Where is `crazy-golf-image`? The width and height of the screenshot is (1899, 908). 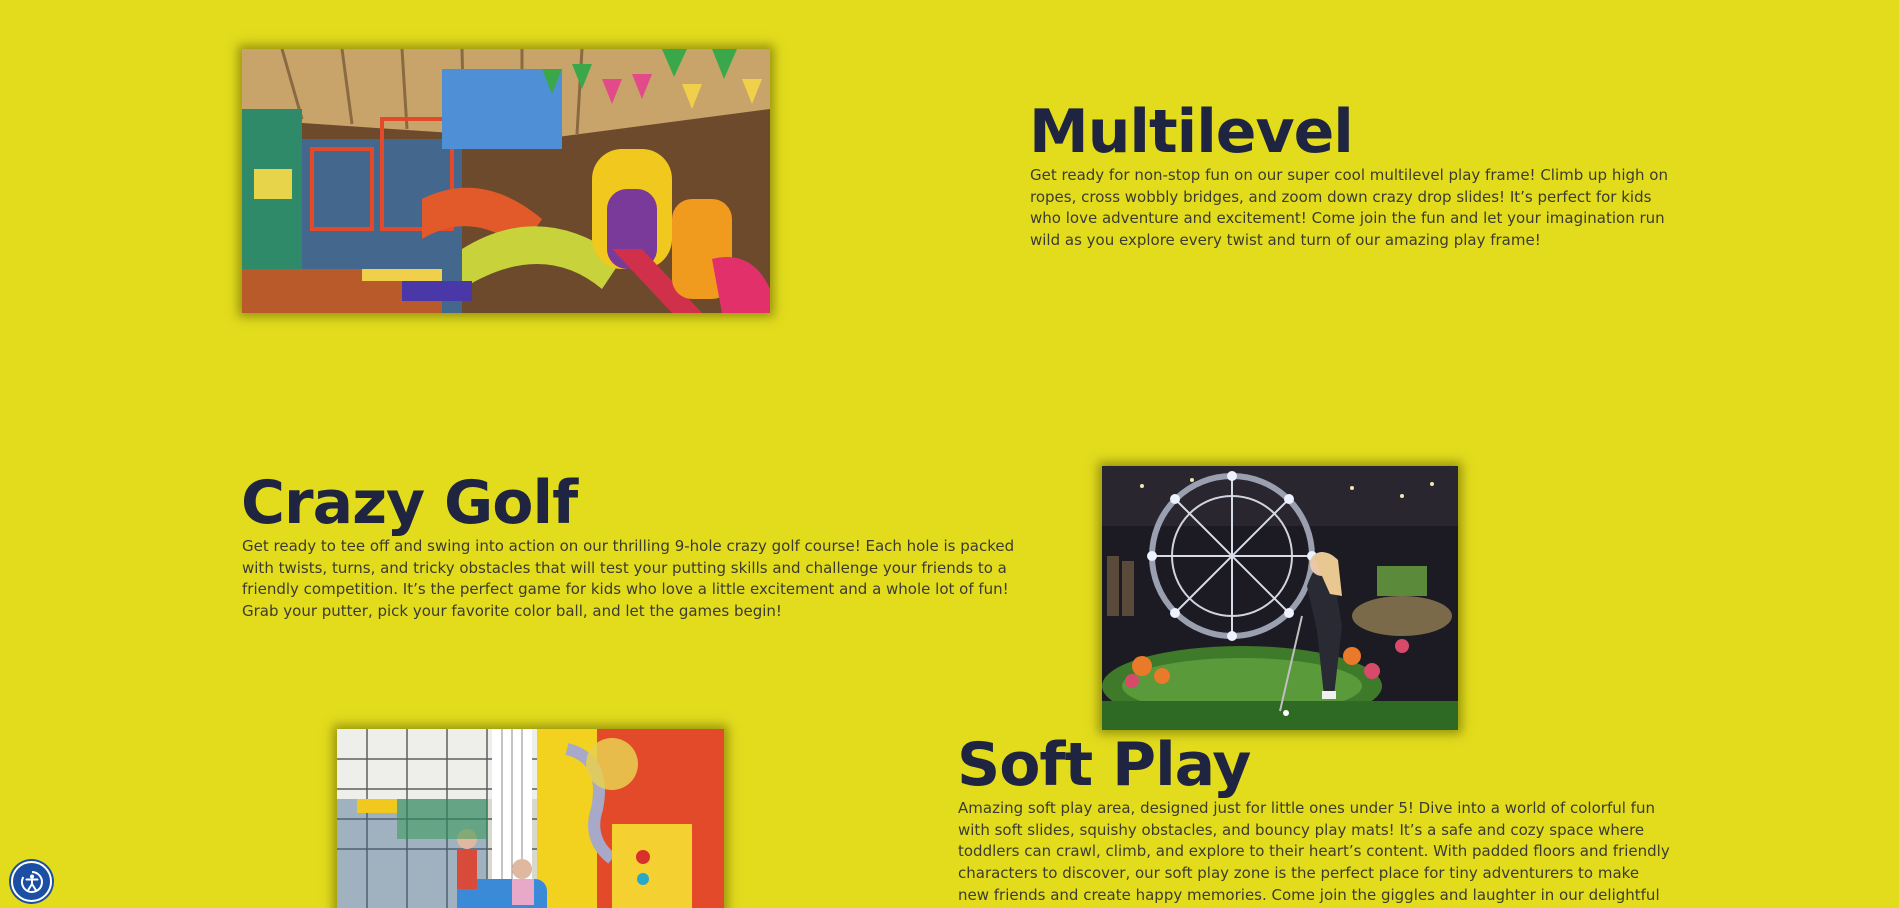
crazy-golf-image is located at coordinates (1280, 598).